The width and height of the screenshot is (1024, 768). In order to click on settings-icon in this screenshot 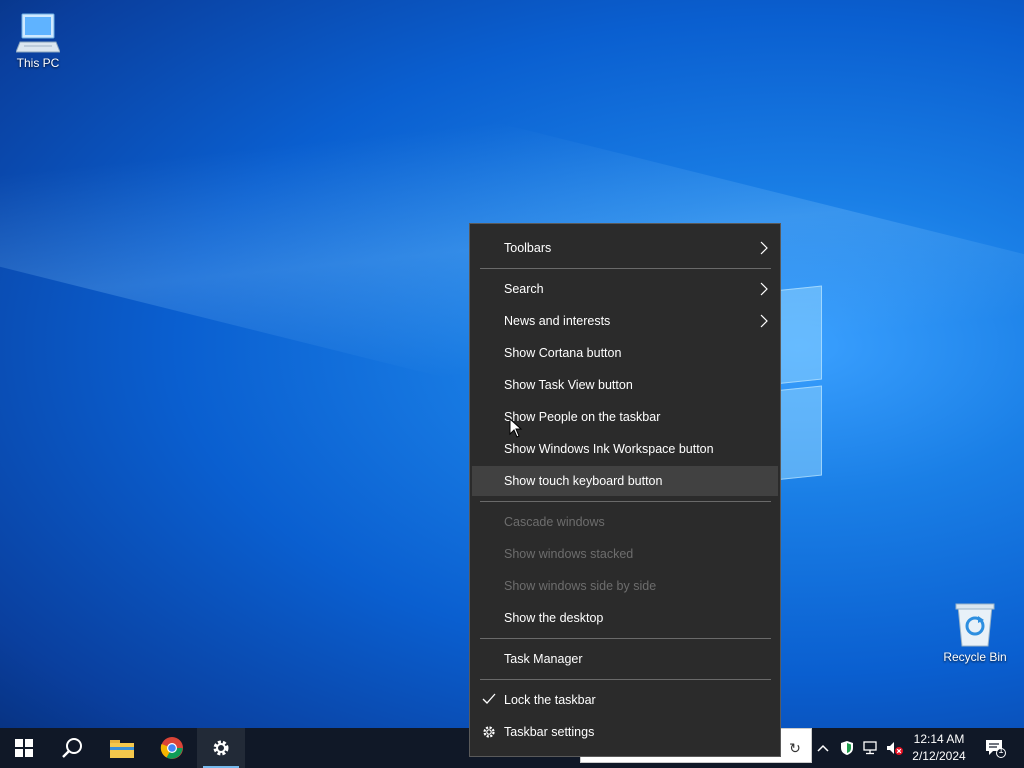, I will do `click(221, 748)`.